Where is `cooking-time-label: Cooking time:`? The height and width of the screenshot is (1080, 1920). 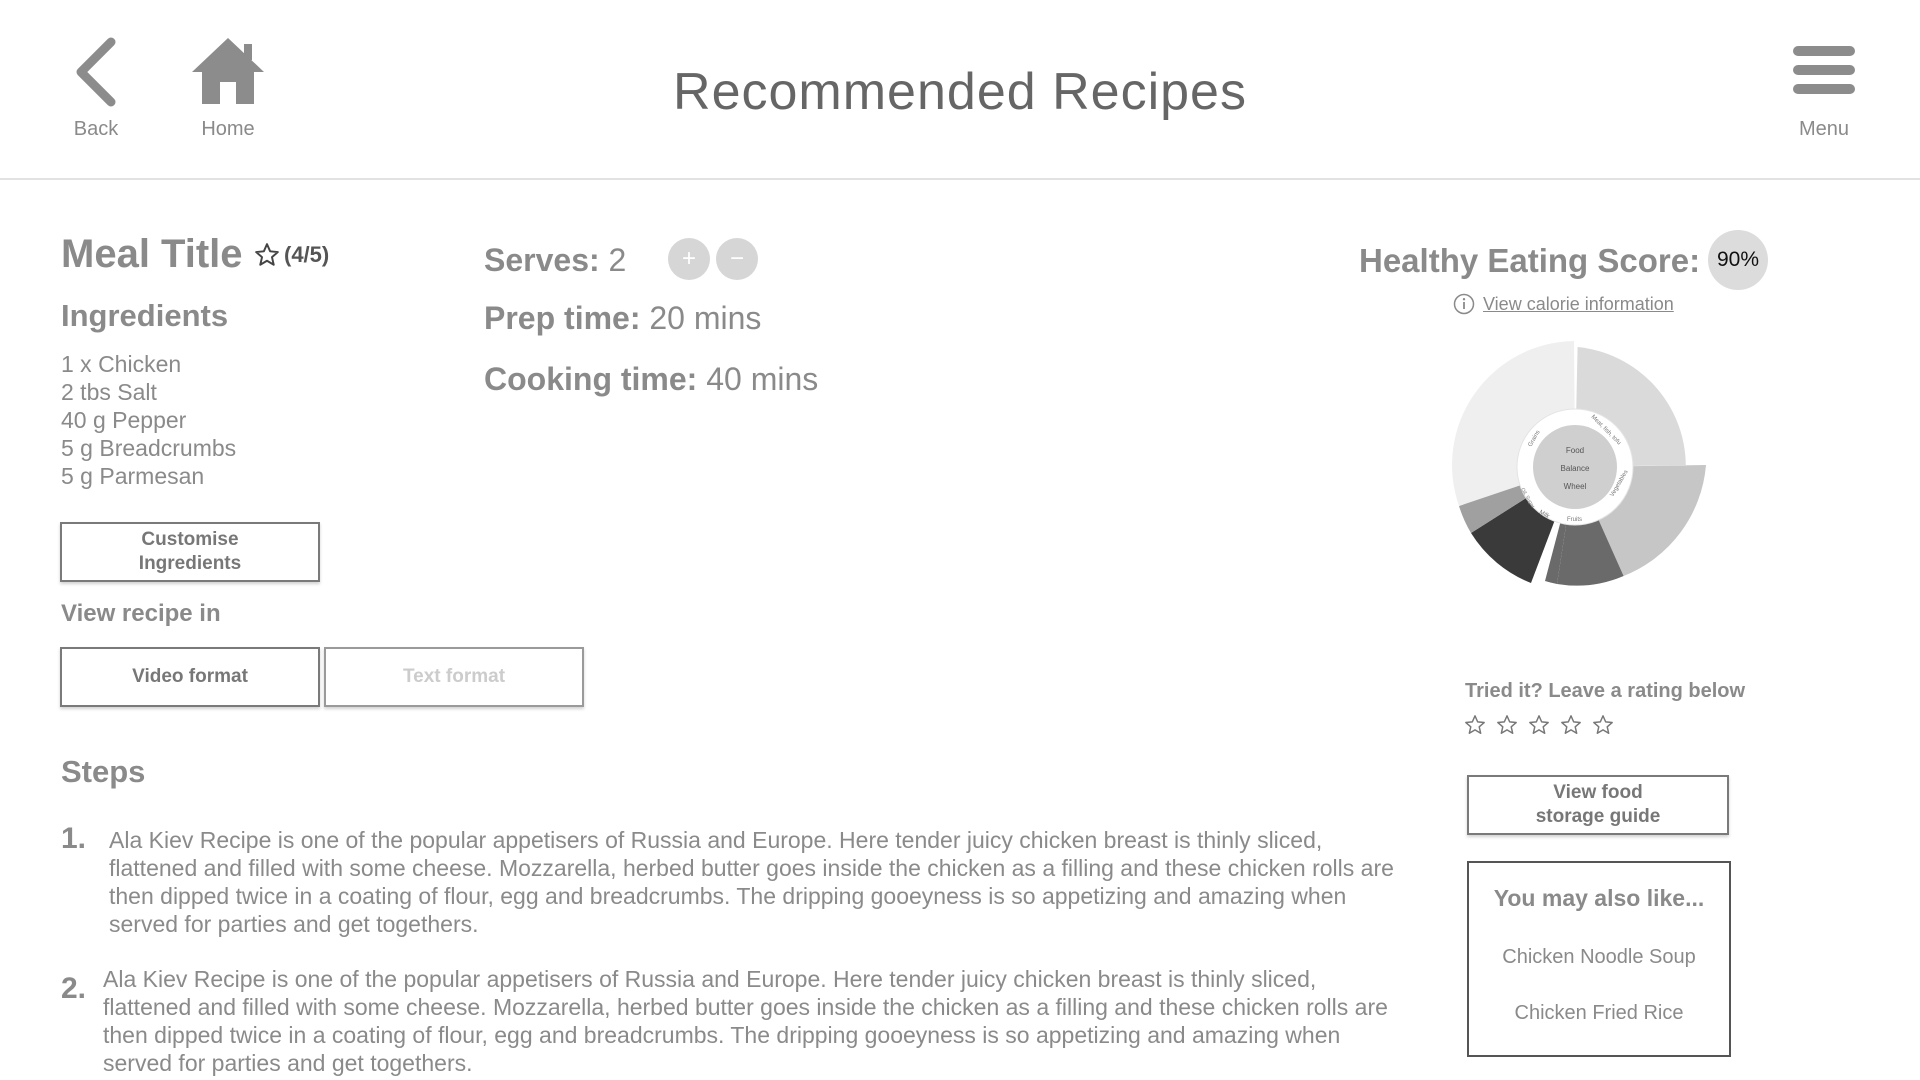 cooking-time-label: Cooking time: is located at coordinates (591, 379).